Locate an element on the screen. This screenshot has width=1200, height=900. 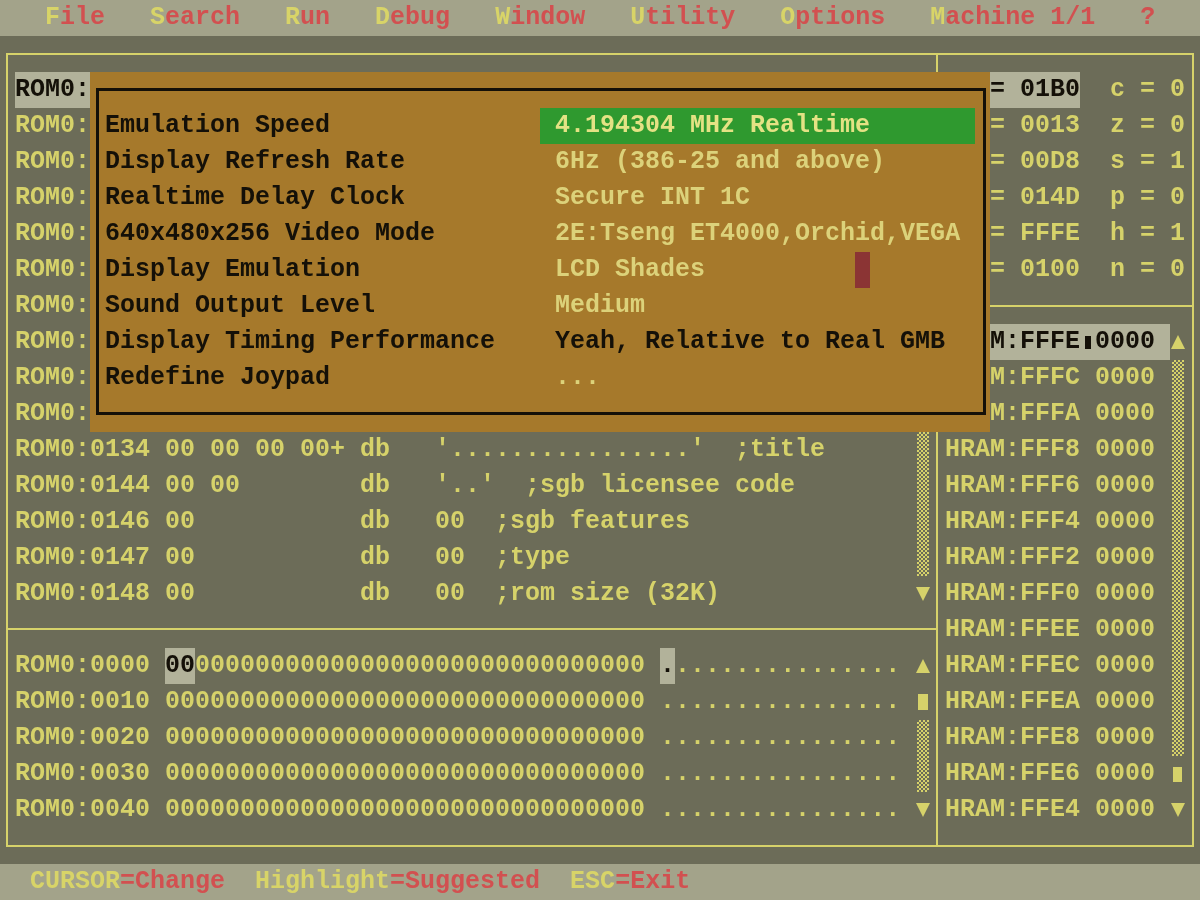
setting-label: Display Timing Performance is located at coordinates (300, 342).